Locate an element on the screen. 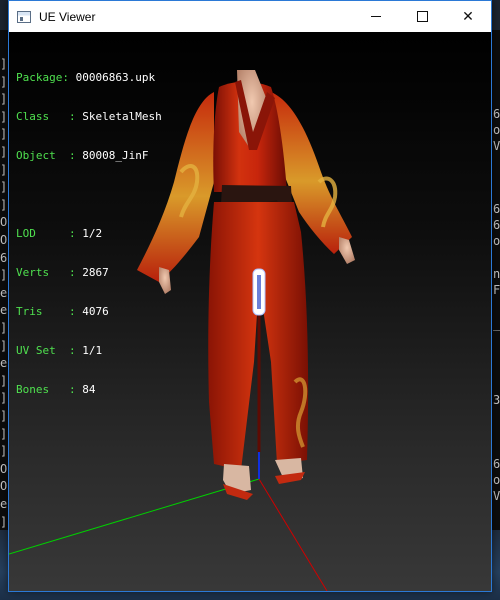  window-title: UE Viewer is located at coordinates (67, 16).